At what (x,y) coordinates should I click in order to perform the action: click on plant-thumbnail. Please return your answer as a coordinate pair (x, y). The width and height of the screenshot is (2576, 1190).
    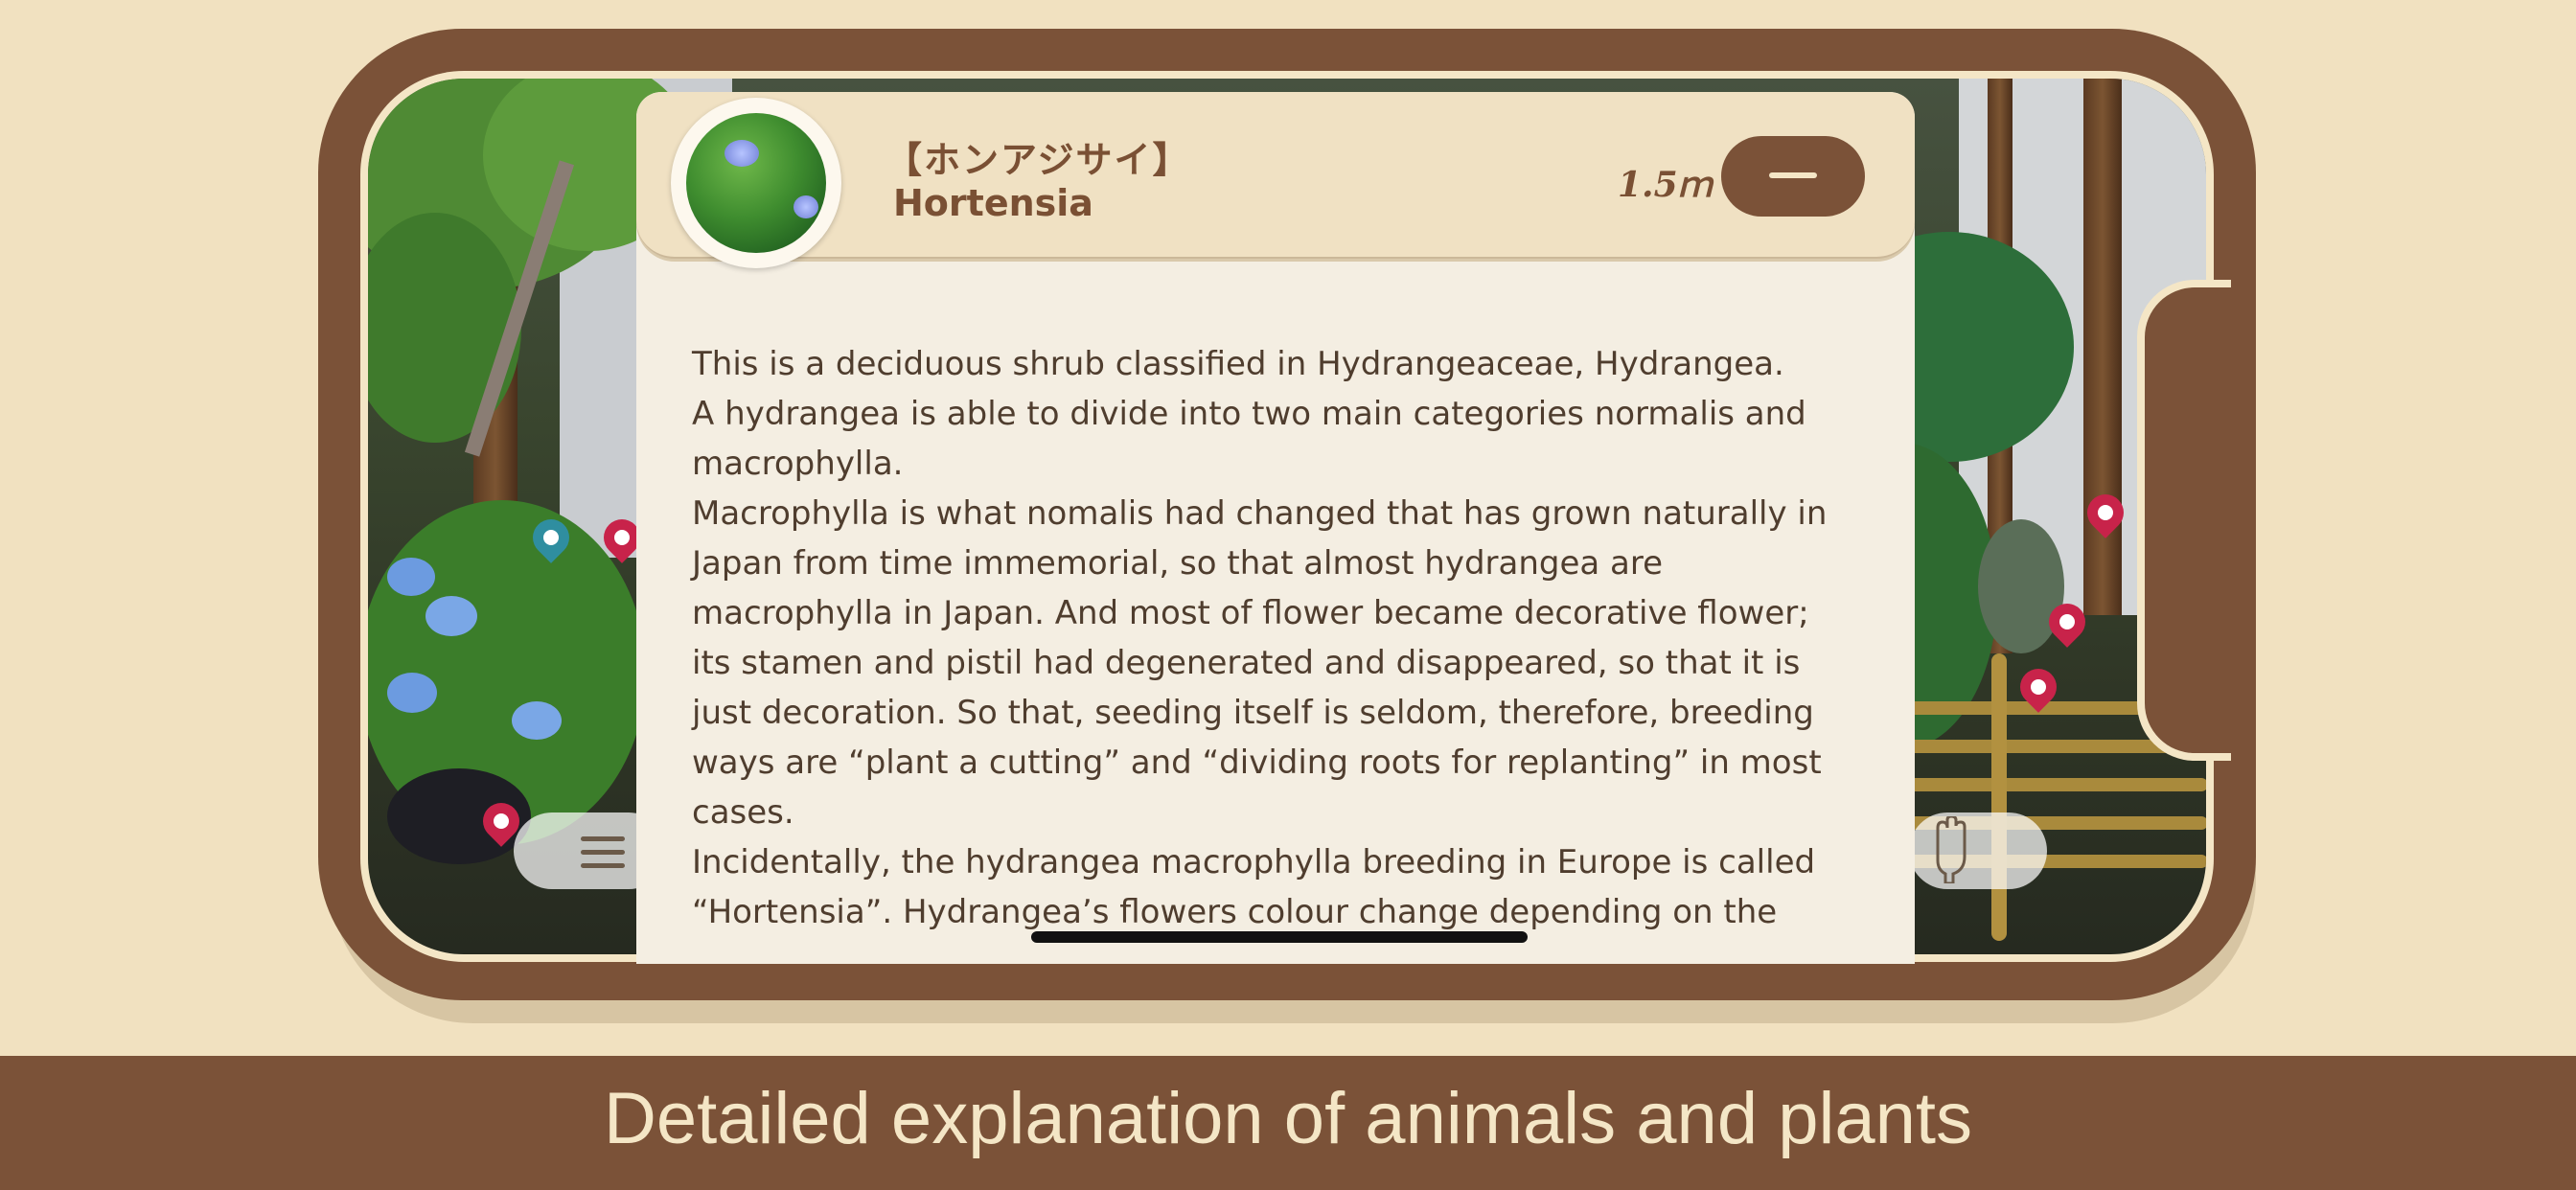
    Looking at the image, I should click on (756, 183).